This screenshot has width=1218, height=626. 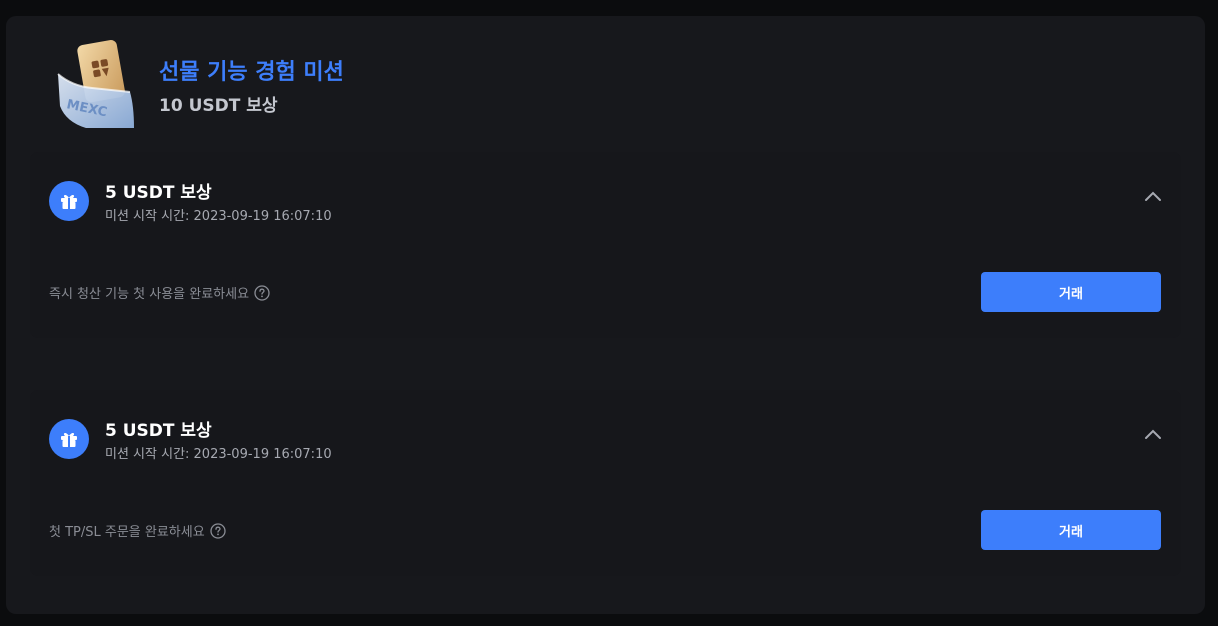 What do you see at coordinates (127, 532) in the screenshot?
I see `task-label: 첫 TP/SL 주문을 완료하세요` at bounding box center [127, 532].